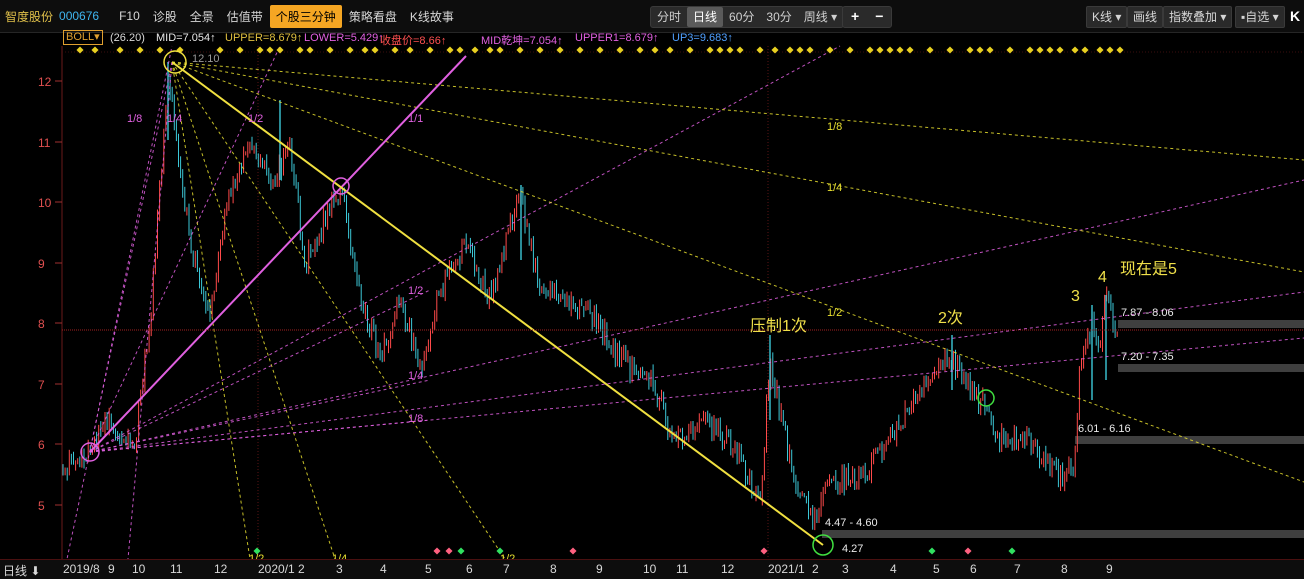 The width and height of the screenshot is (1304, 579). I want to click on y-label-7: 7, so click(41, 385).